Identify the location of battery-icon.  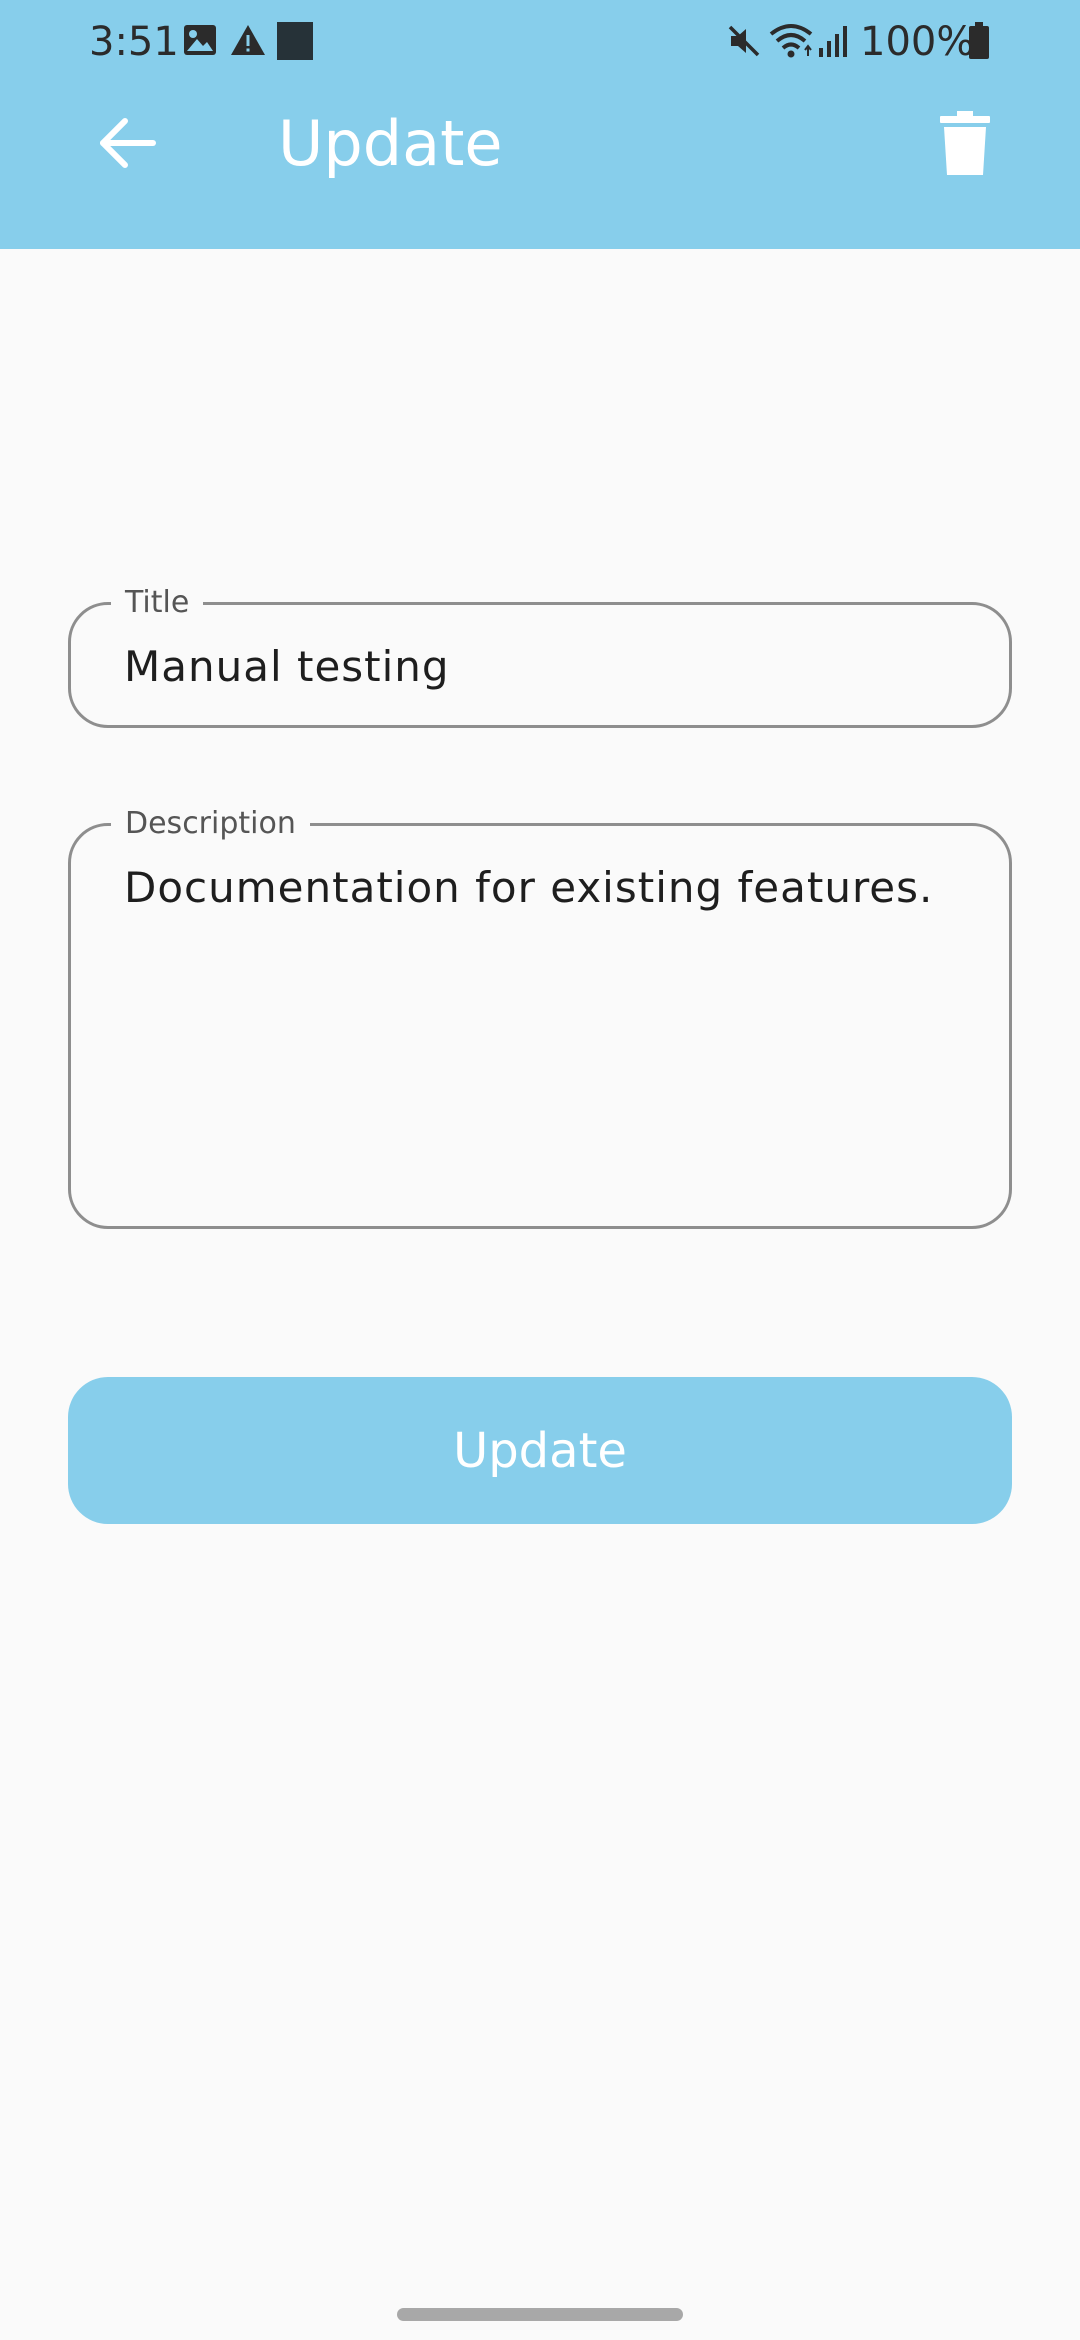
(979, 43).